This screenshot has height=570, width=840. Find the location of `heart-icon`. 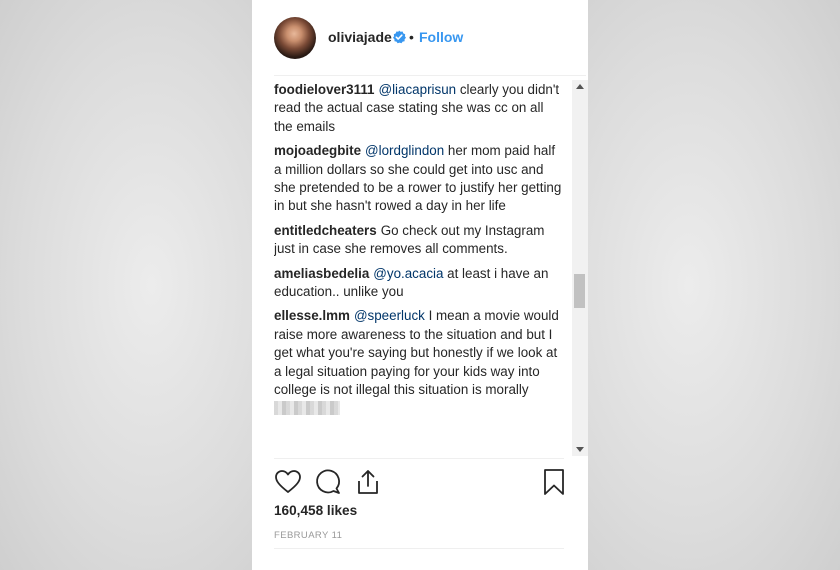

heart-icon is located at coordinates (288, 482).